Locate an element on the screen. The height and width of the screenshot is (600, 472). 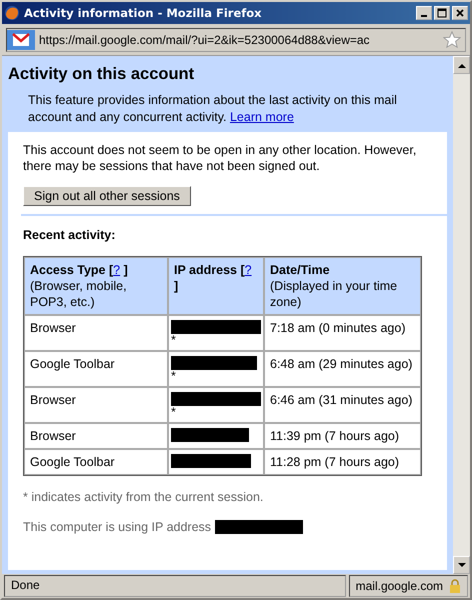
minimize-button is located at coordinates (424, 13).